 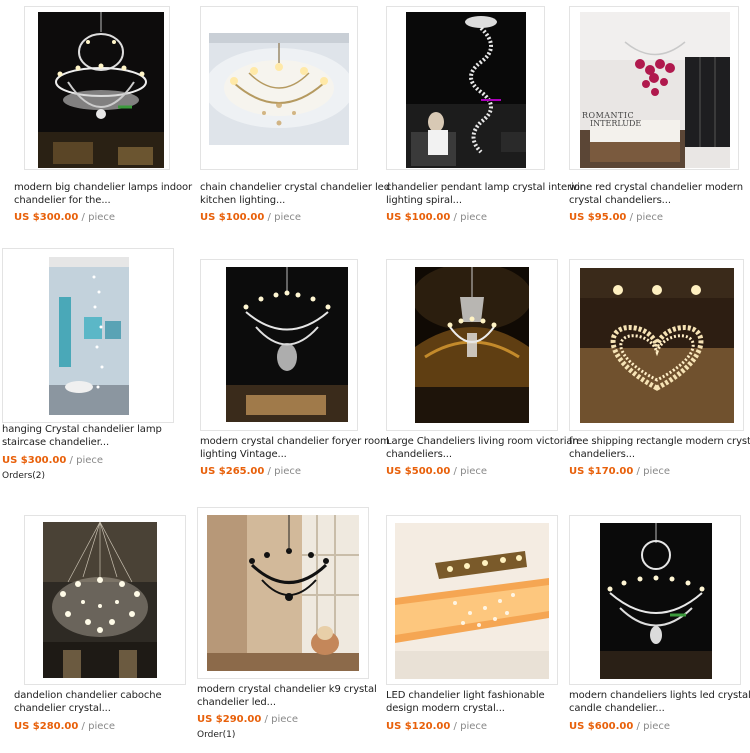 What do you see at coordinates (23, 476) in the screenshot?
I see `orders-count-link: Orders(2)` at bounding box center [23, 476].